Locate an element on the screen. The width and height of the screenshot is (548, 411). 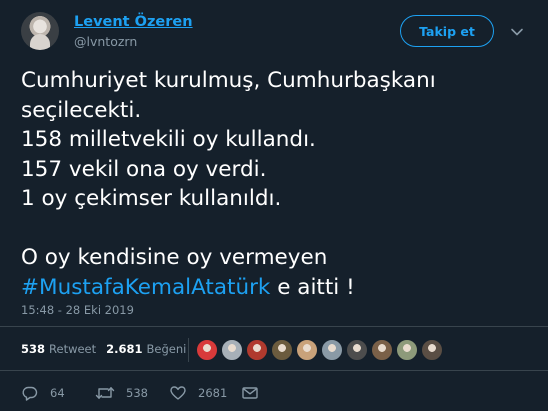
tweet-actions: 64 538 2681 is located at coordinates (171, 393).